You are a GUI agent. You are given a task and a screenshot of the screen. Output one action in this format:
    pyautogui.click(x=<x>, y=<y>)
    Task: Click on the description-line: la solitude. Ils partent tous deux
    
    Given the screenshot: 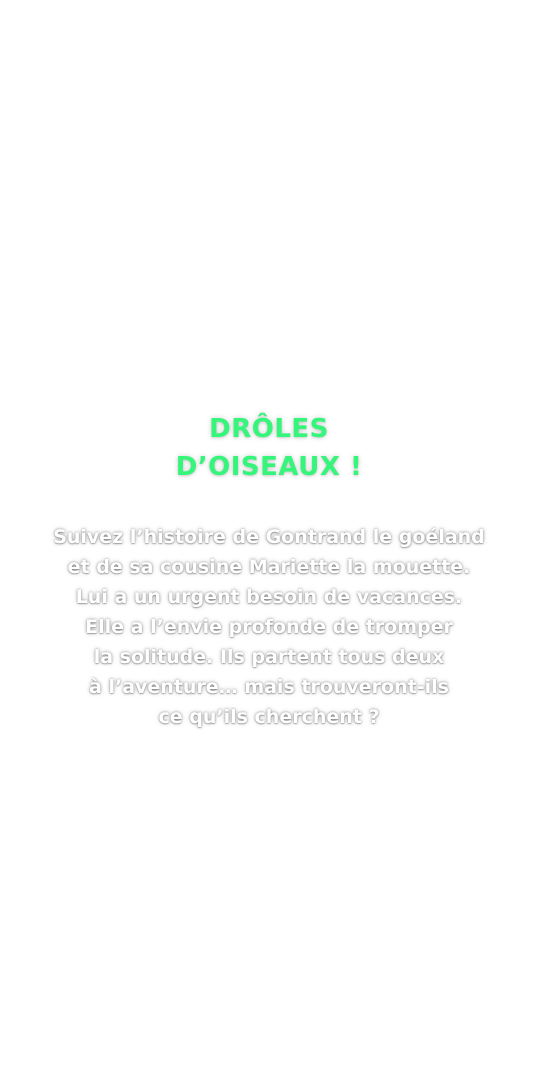 What is the action you would take?
    pyautogui.click(x=269, y=657)
    